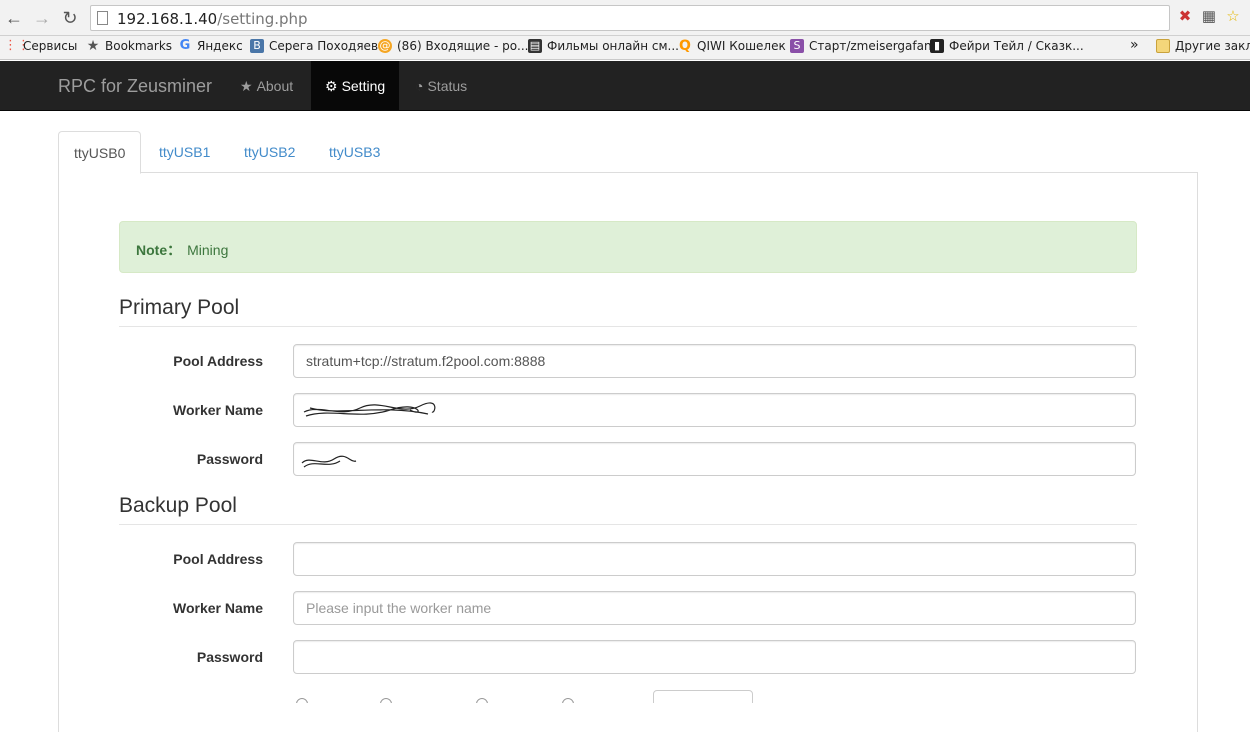 The image size is (1250, 732). What do you see at coordinates (159, 250) in the screenshot?
I see `alert-label: Note：` at bounding box center [159, 250].